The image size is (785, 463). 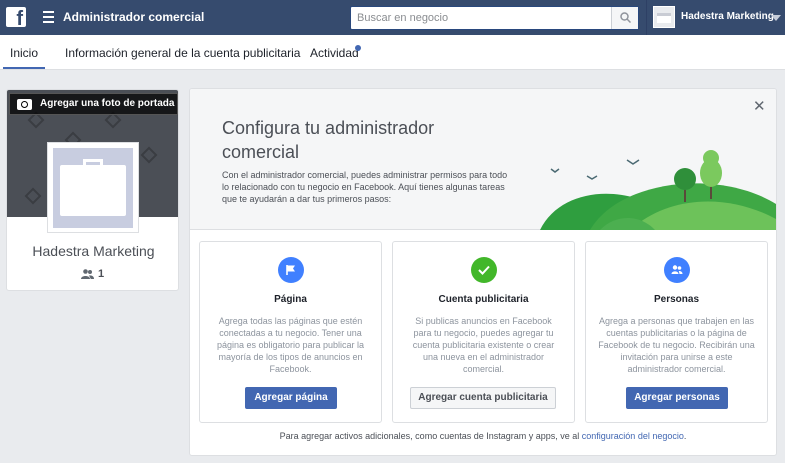 I want to click on hamburger-menu-icon, so click(x=48, y=17).